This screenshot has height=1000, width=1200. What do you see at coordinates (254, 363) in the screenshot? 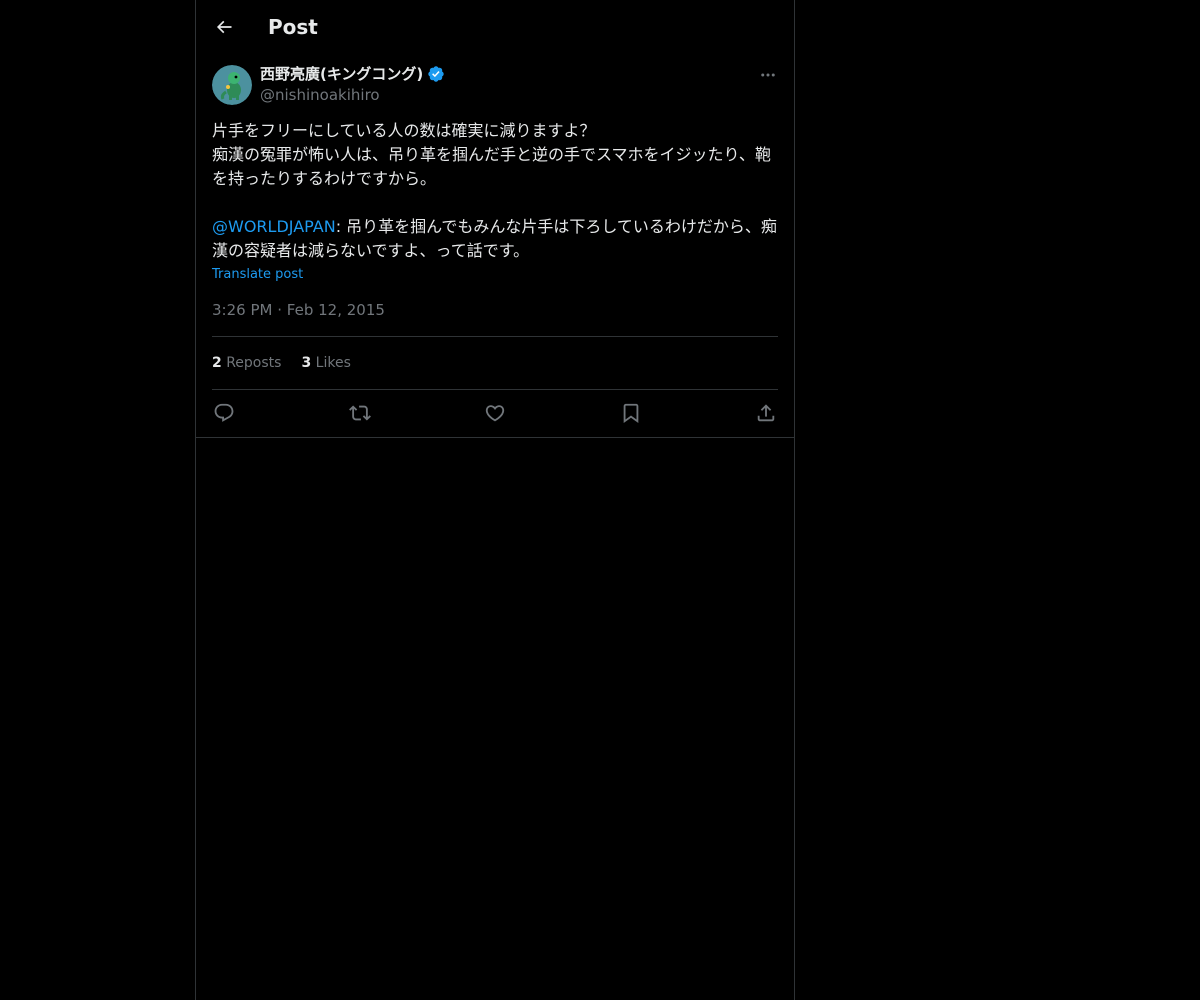
I see `reposts-label: Reposts` at bounding box center [254, 363].